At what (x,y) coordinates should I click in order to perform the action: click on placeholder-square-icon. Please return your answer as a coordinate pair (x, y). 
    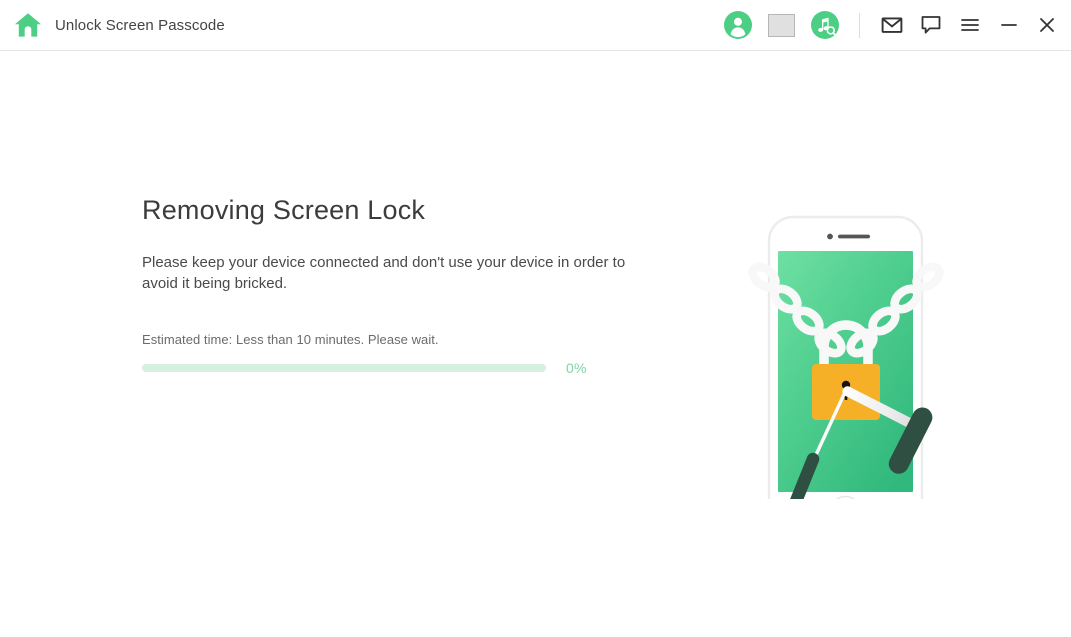
    Looking at the image, I should click on (781, 25).